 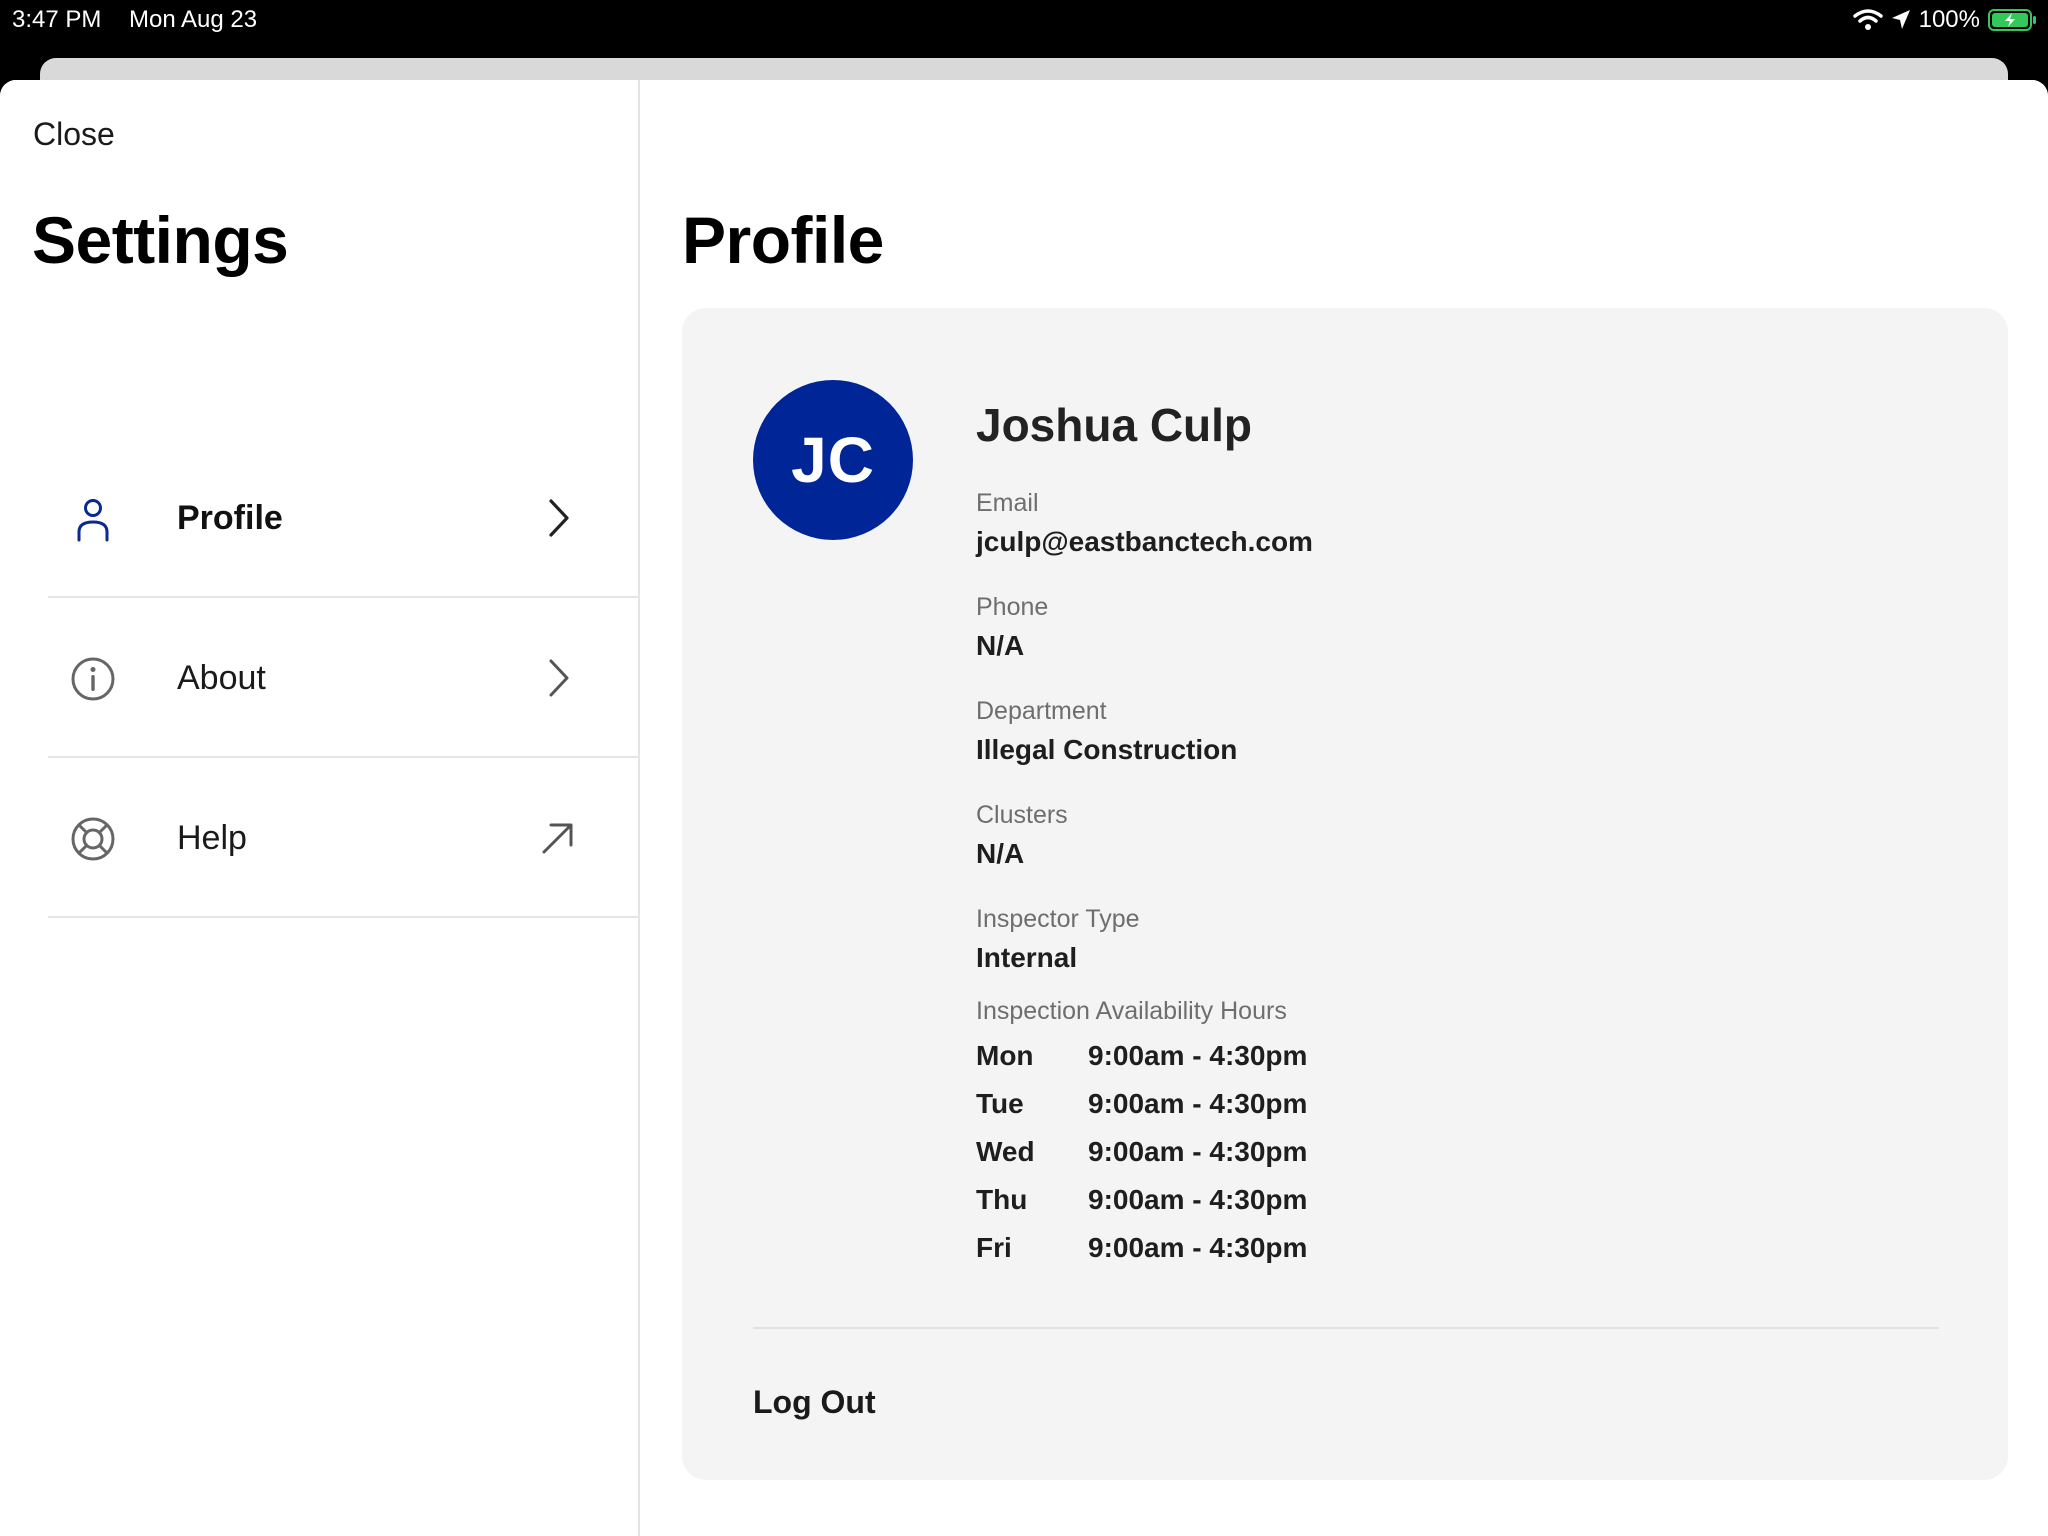 What do you see at coordinates (1901, 20) in the screenshot?
I see `location-arrow-icon` at bounding box center [1901, 20].